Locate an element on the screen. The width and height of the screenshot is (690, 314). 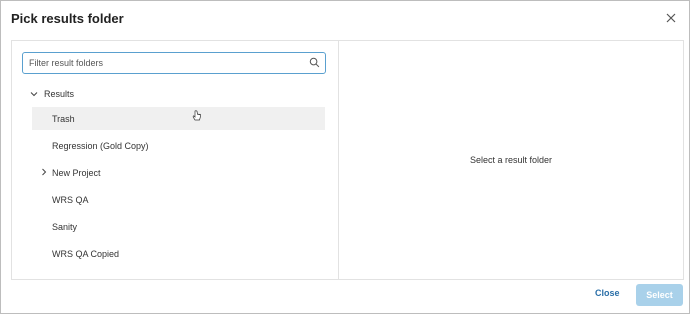
tree-item-regression-gold-copy: Regression (Gold Copy) is located at coordinates (178, 145).